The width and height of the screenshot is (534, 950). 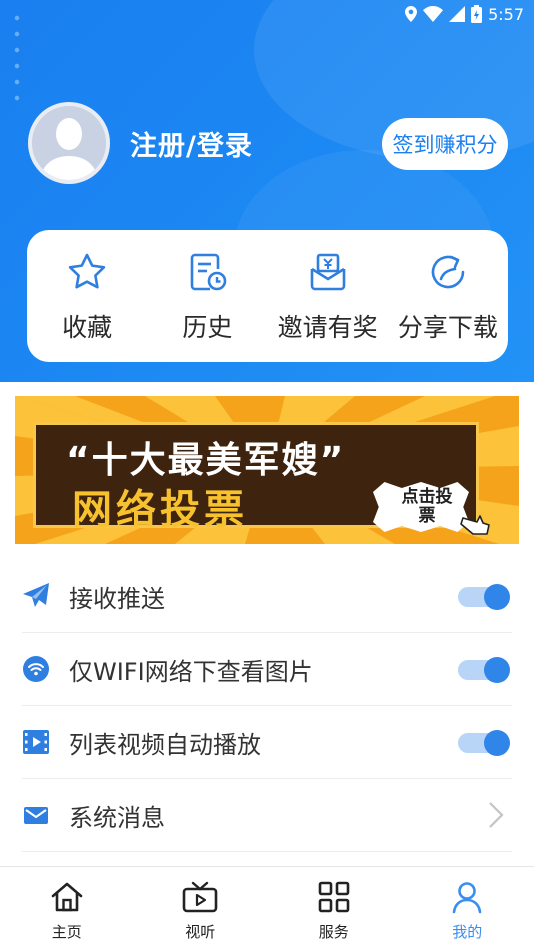 I want to click on location-icon, so click(x=411, y=14).